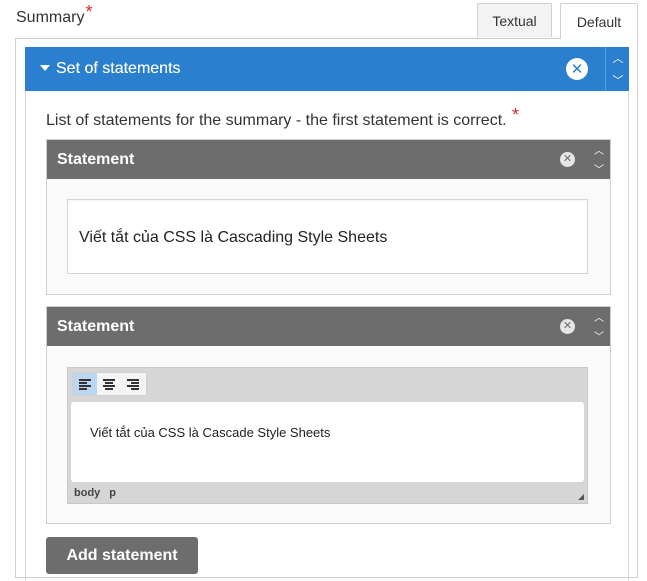 The height and width of the screenshot is (581, 647). What do you see at coordinates (327, 69) in the screenshot?
I see `group-header-set-of-statements: Set of statements ✕ ︿ ﹀` at bounding box center [327, 69].